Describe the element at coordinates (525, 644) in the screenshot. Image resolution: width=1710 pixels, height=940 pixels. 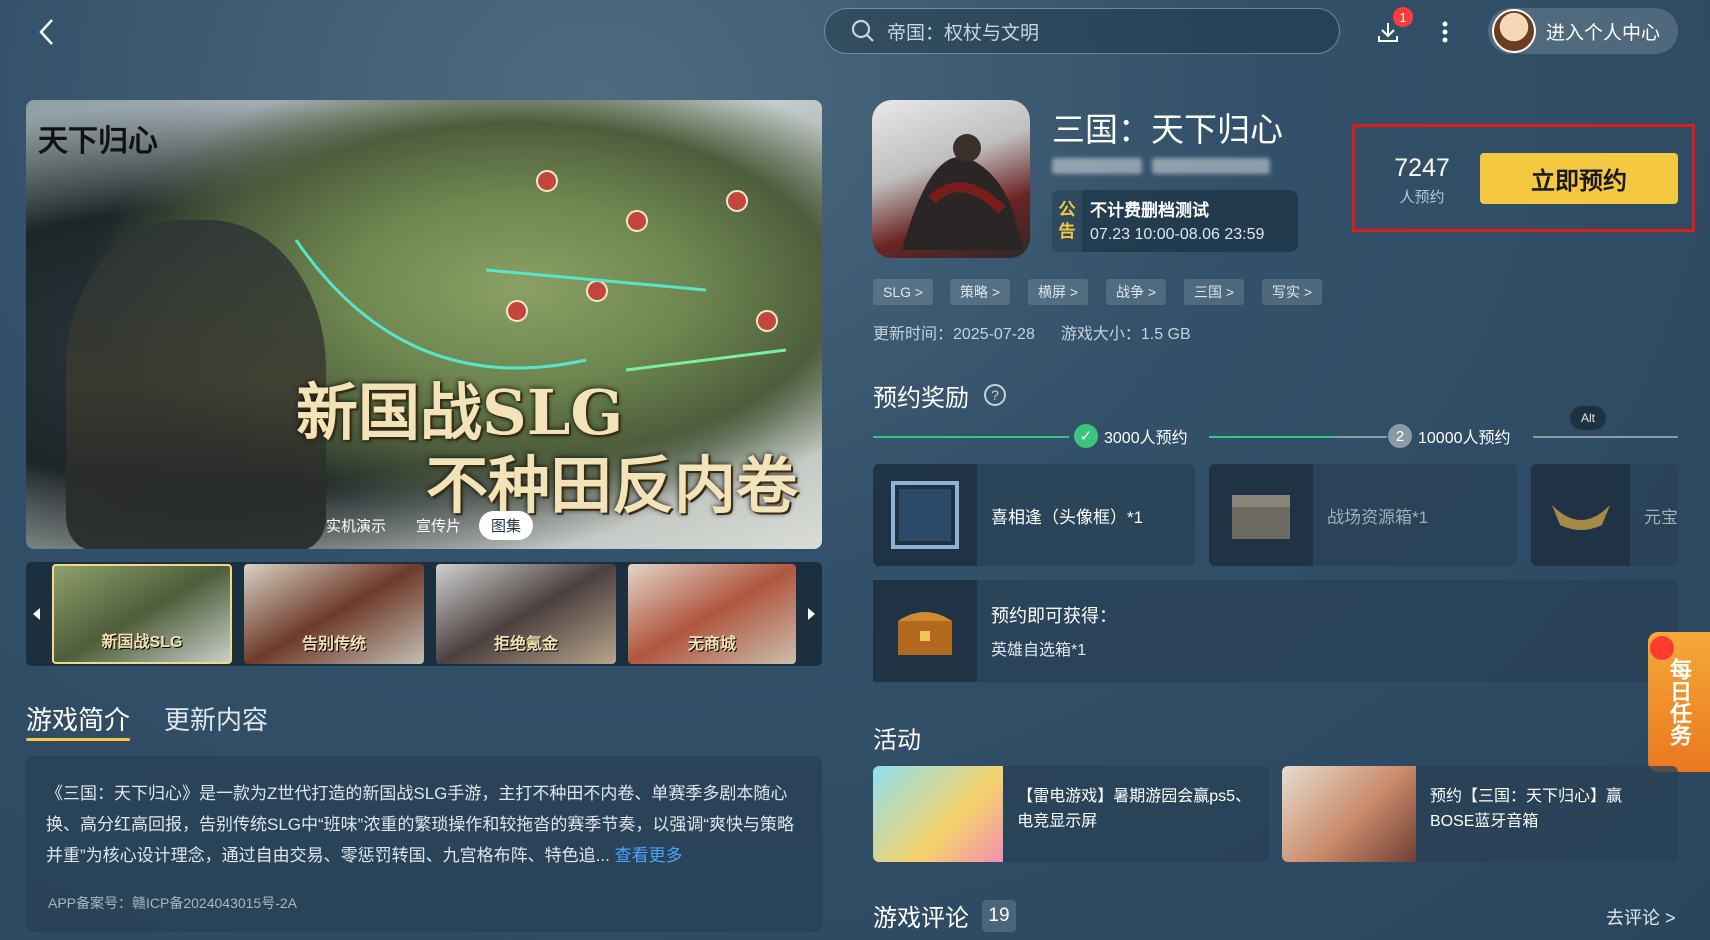
I see `thumbnail-caption: 拒绝氪金` at that location.